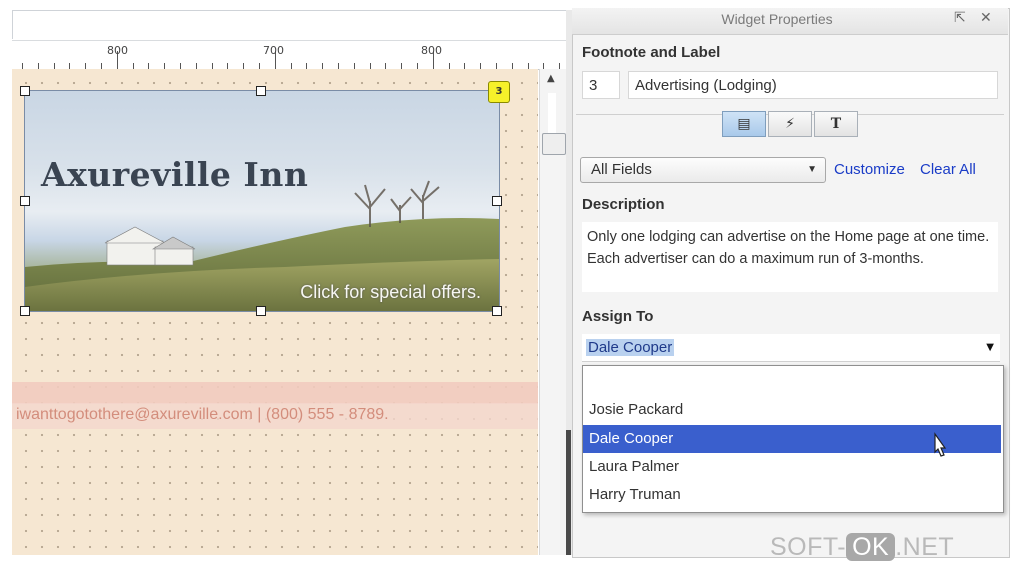 Image resolution: width=1020 pixels, height=576 pixels. What do you see at coordinates (808, 547) in the screenshot?
I see `watermark-left: SOFT-` at bounding box center [808, 547].